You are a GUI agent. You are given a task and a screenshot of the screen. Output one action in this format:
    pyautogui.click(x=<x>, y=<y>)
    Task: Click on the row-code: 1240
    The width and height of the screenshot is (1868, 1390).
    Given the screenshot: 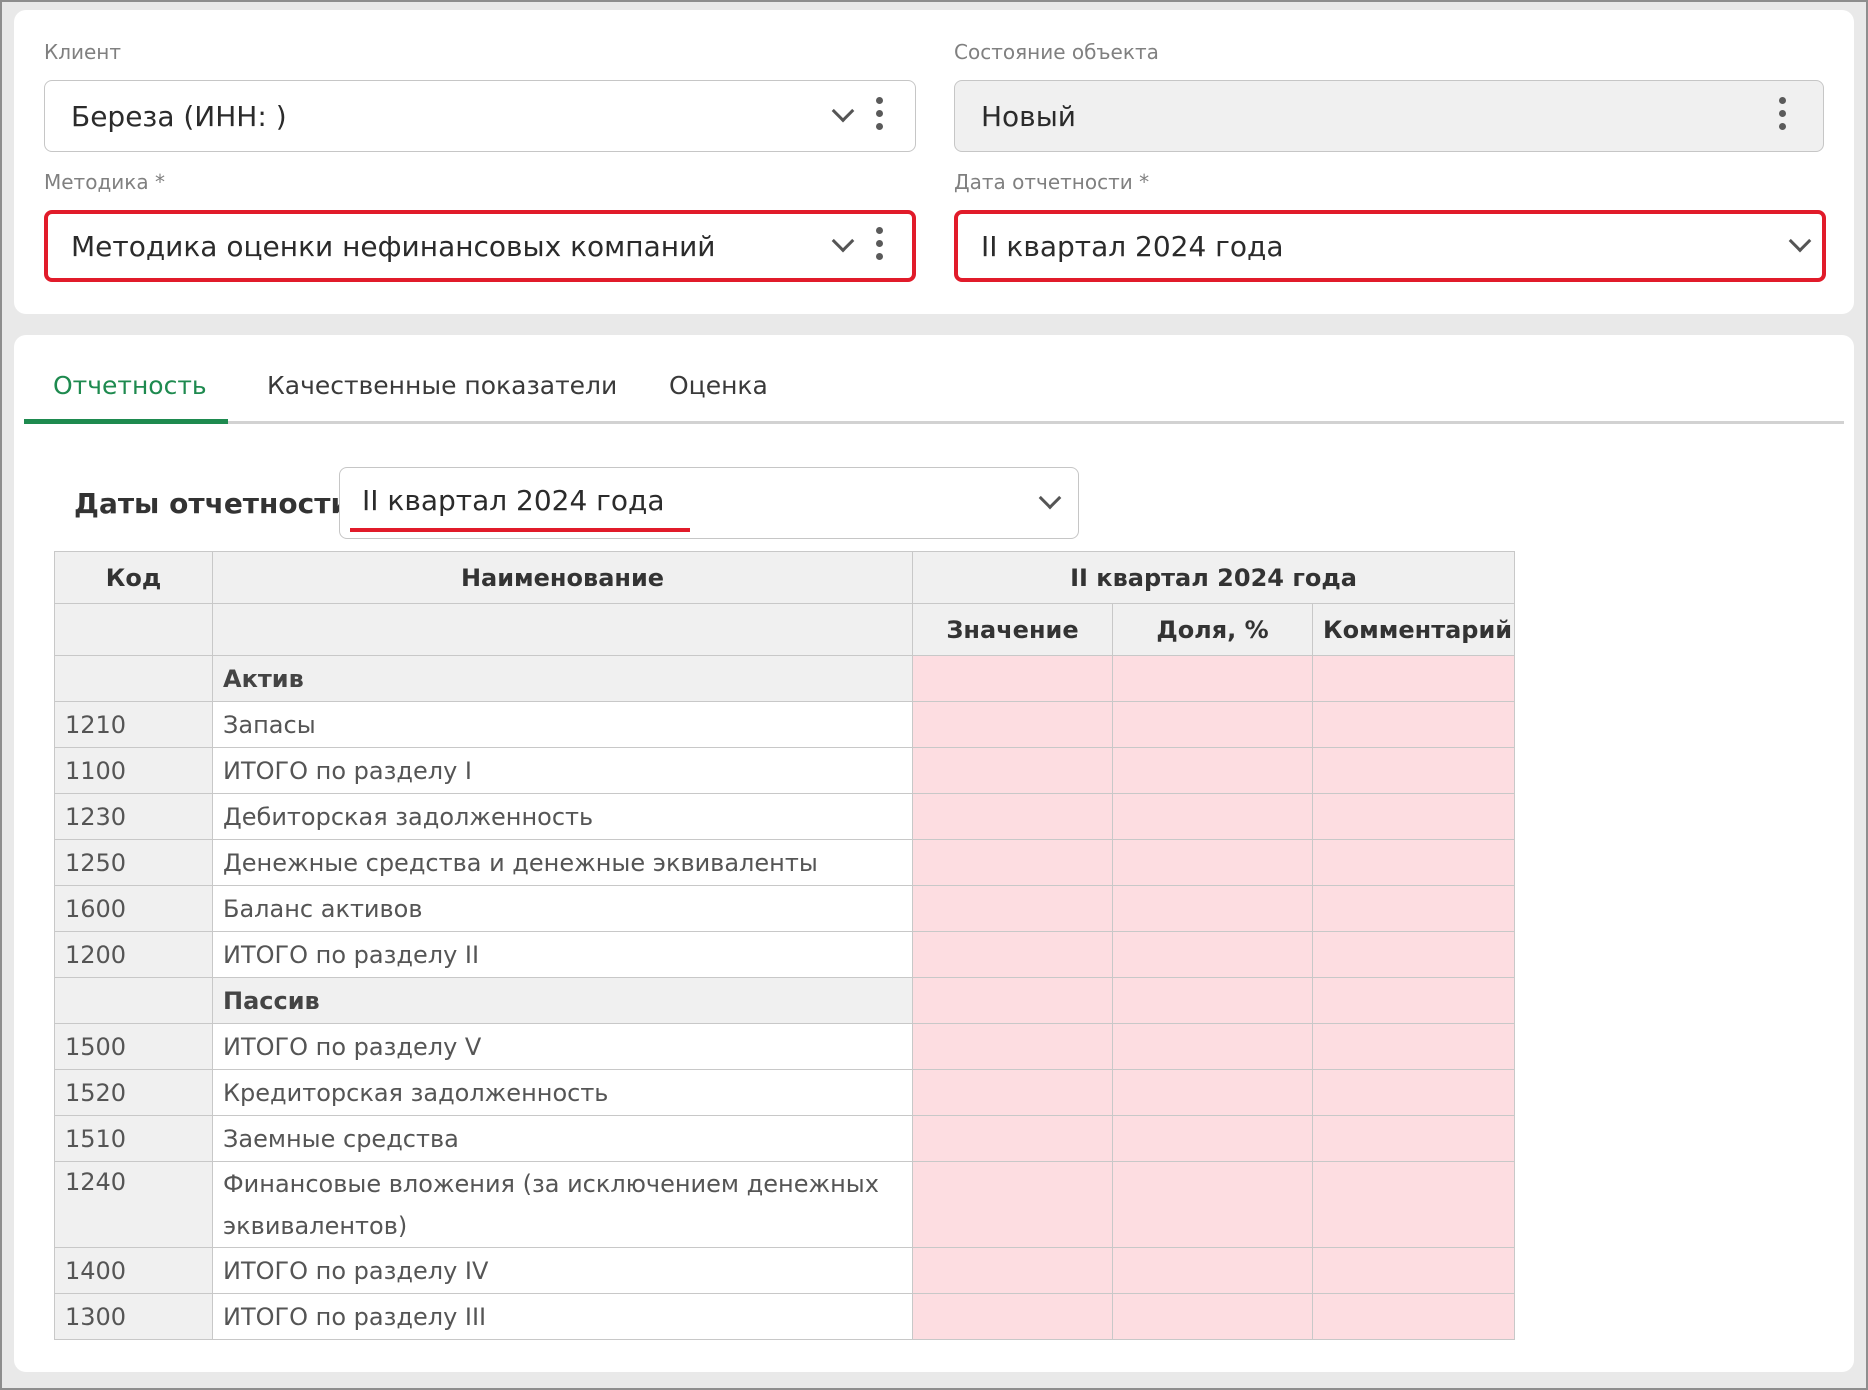 What is the action you would take?
    pyautogui.click(x=133, y=1204)
    